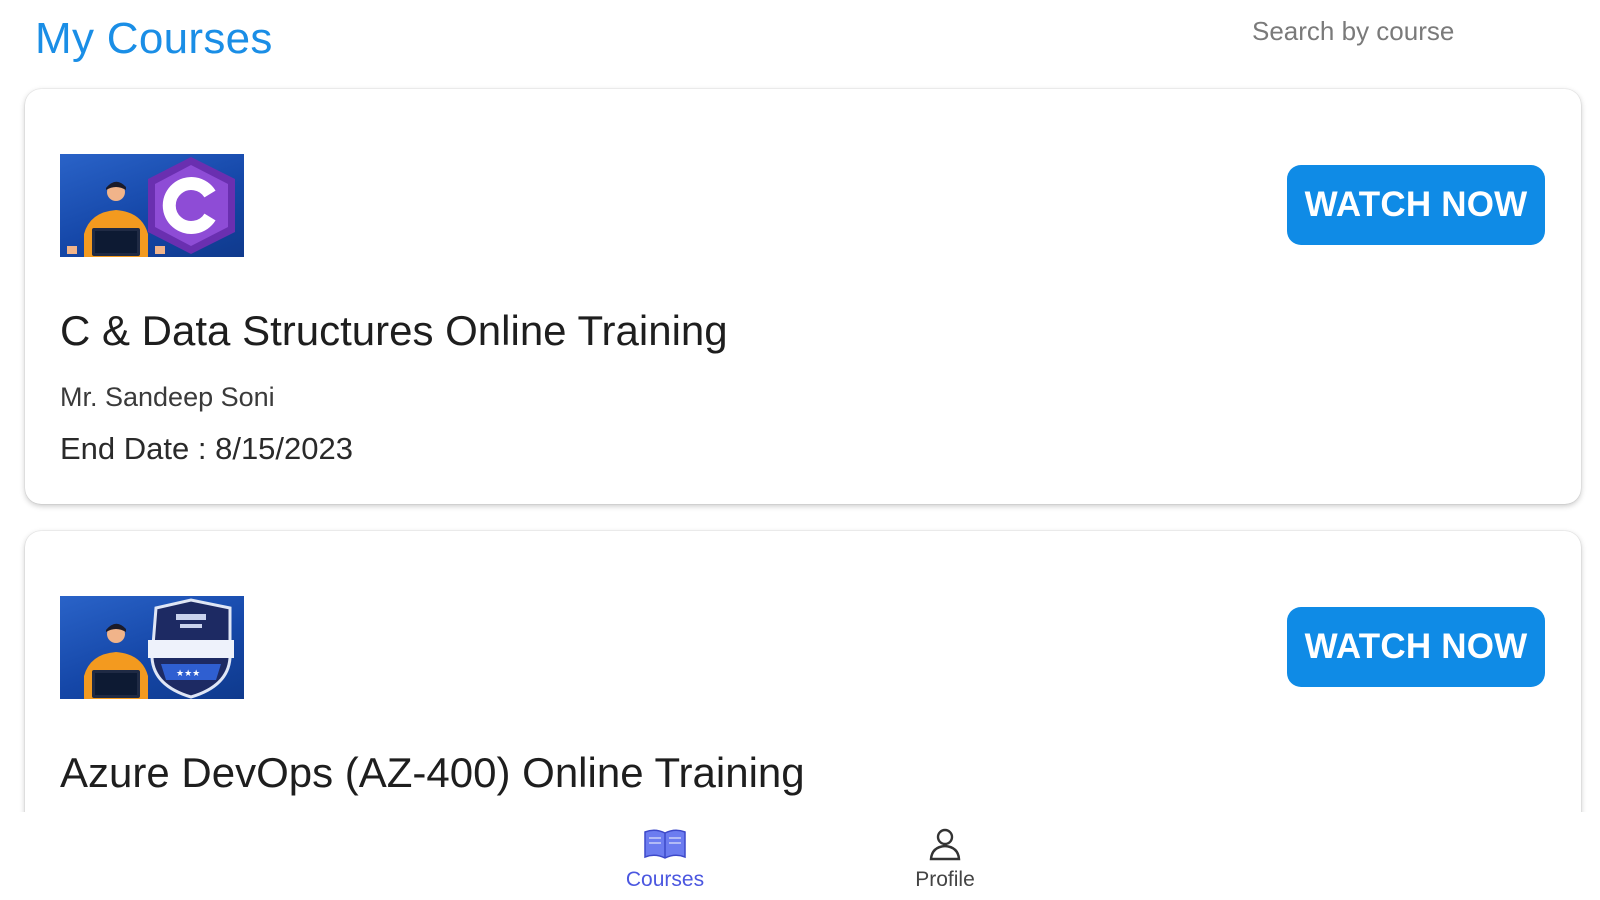 This screenshot has height=900, width=1600. Describe the element at coordinates (207, 448) in the screenshot. I see `course-end-date: End Date : 8/15/2023` at that location.